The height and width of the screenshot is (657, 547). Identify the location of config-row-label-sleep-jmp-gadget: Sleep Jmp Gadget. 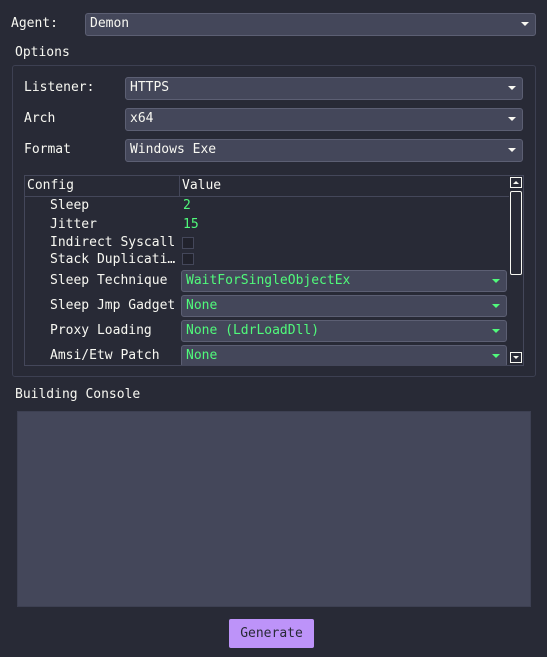
(113, 305).